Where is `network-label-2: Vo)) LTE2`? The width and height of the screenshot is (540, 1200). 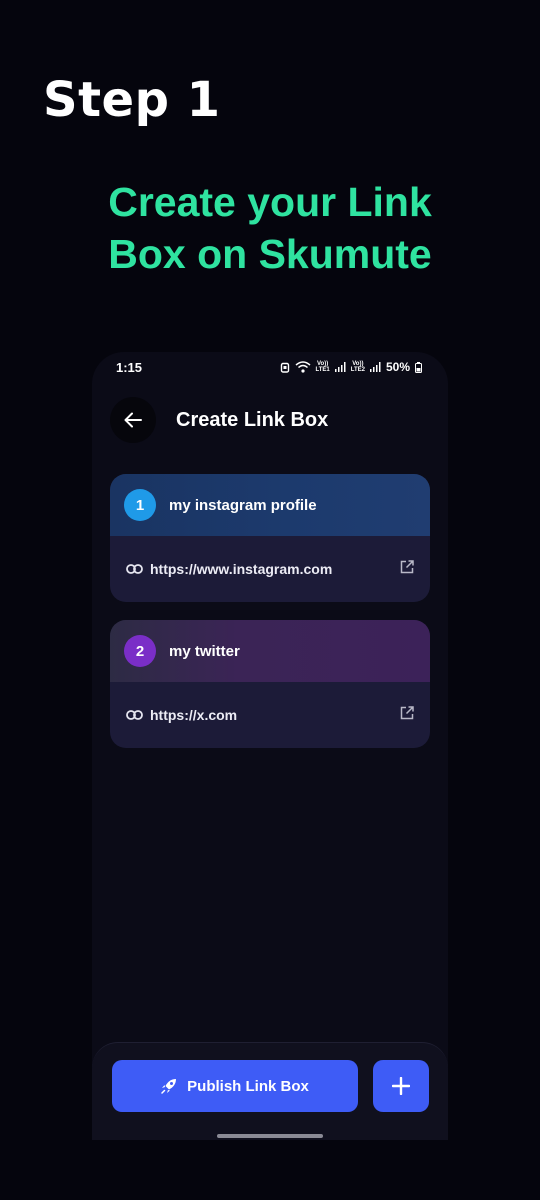
network-label-2: Vo)) LTE2 is located at coordinates (358, 367).